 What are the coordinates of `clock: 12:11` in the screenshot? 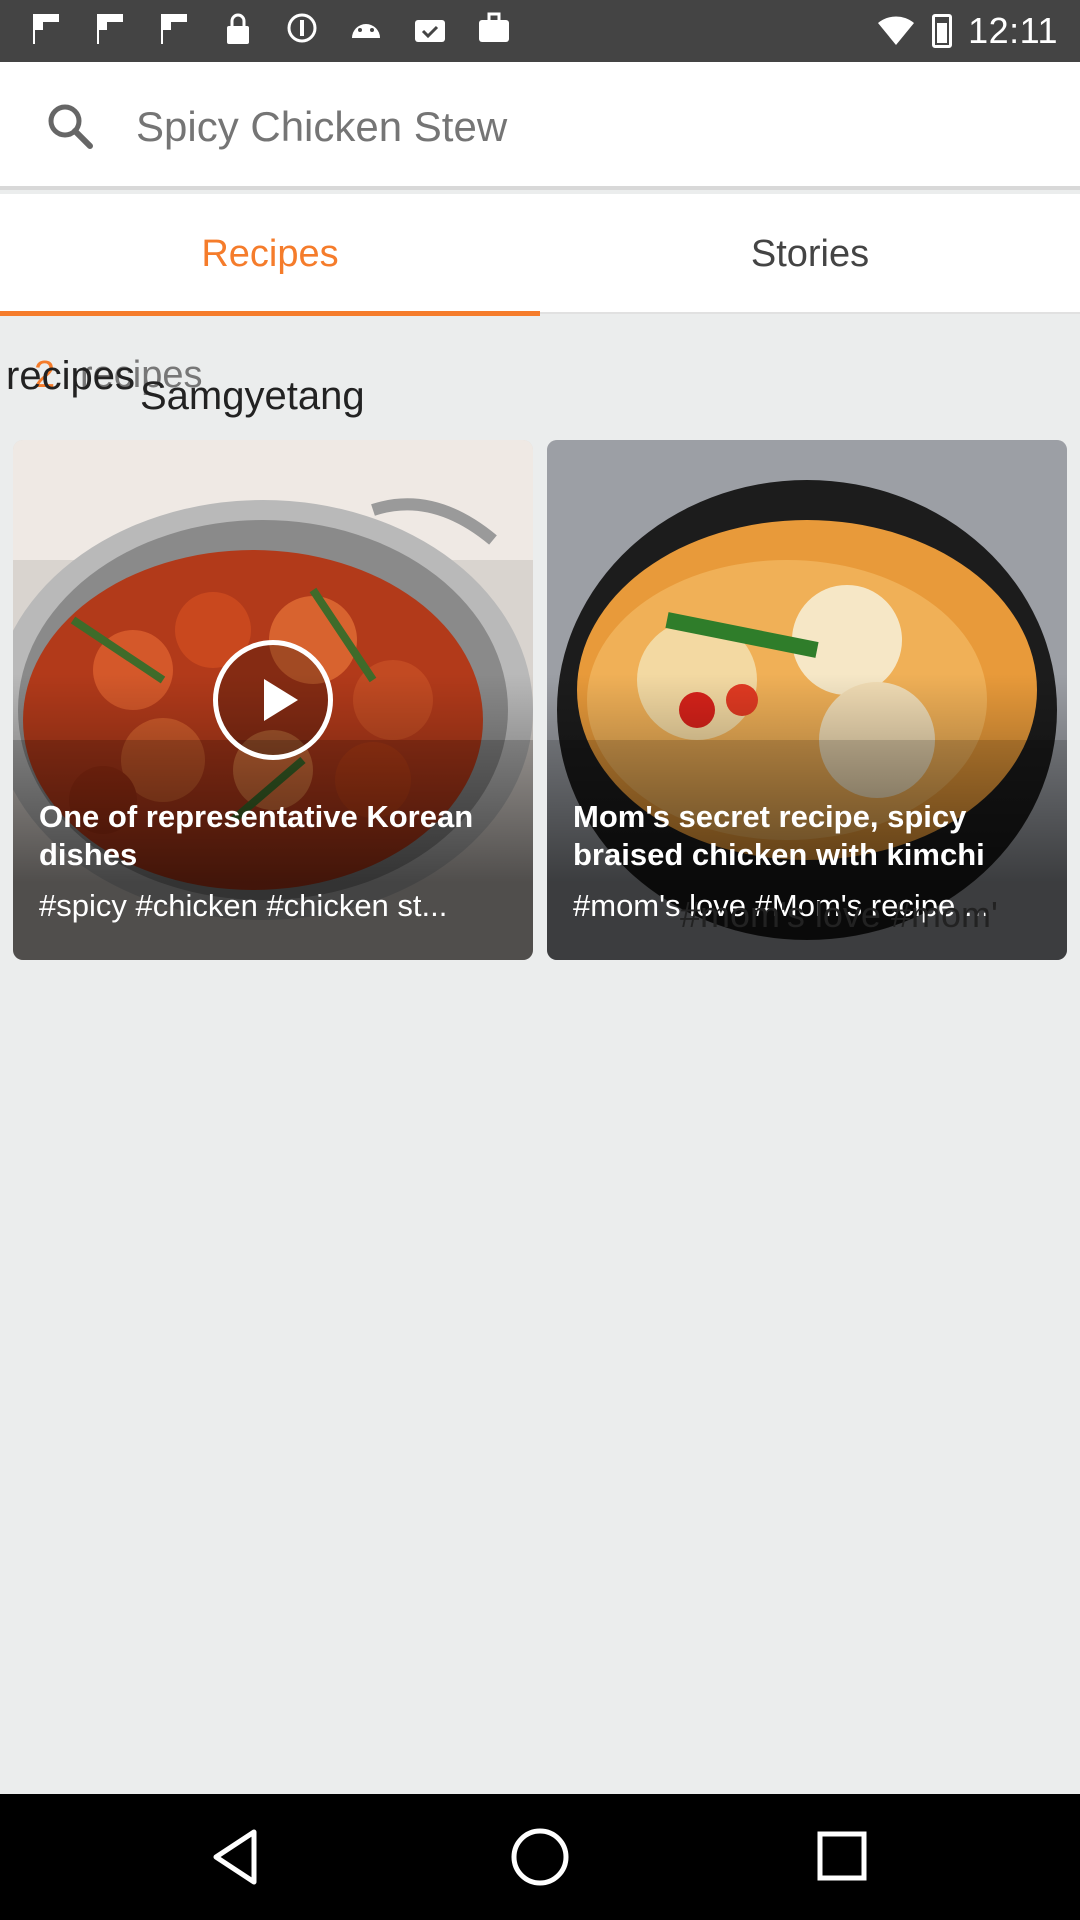 It's located at (1013, 30).